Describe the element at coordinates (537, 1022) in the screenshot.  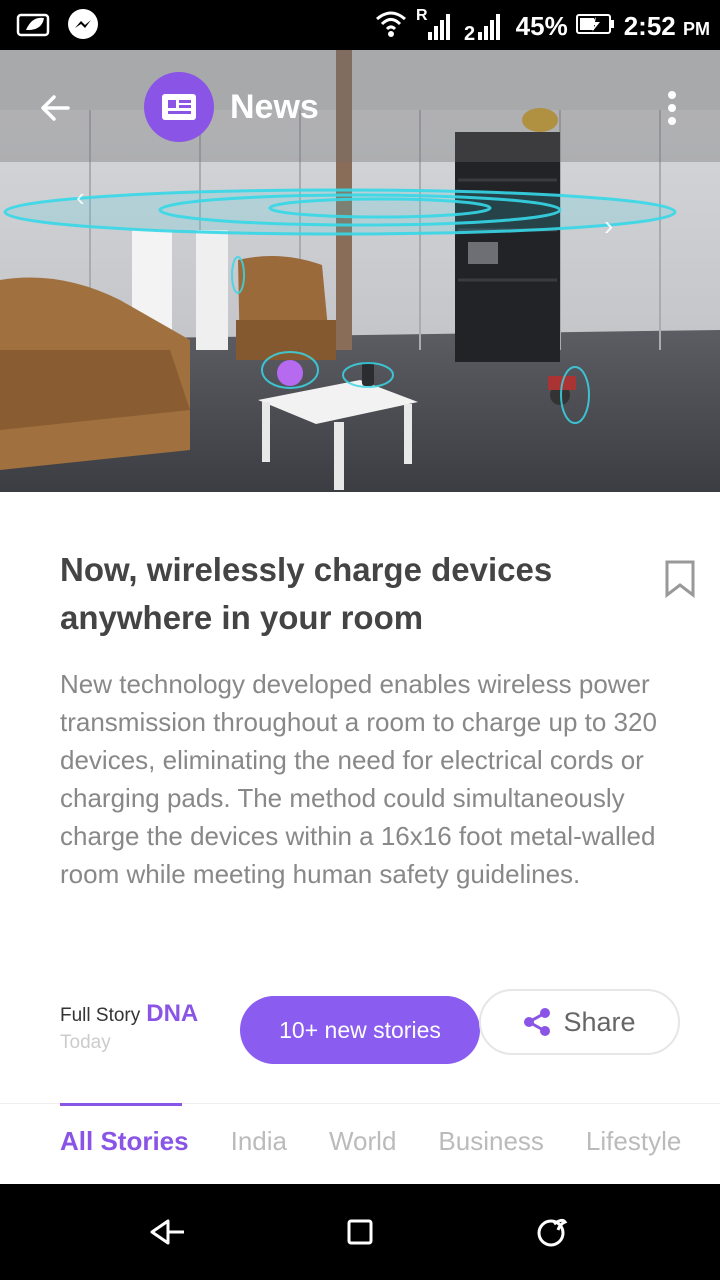
I see `share-icon` at that location.